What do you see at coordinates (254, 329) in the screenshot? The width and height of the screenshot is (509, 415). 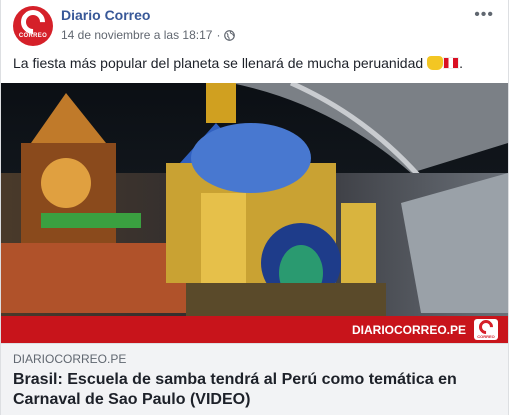 I see `image-brand-banner: DIARIOCORREO.PE CORREO` at bounding box center [254, 329].